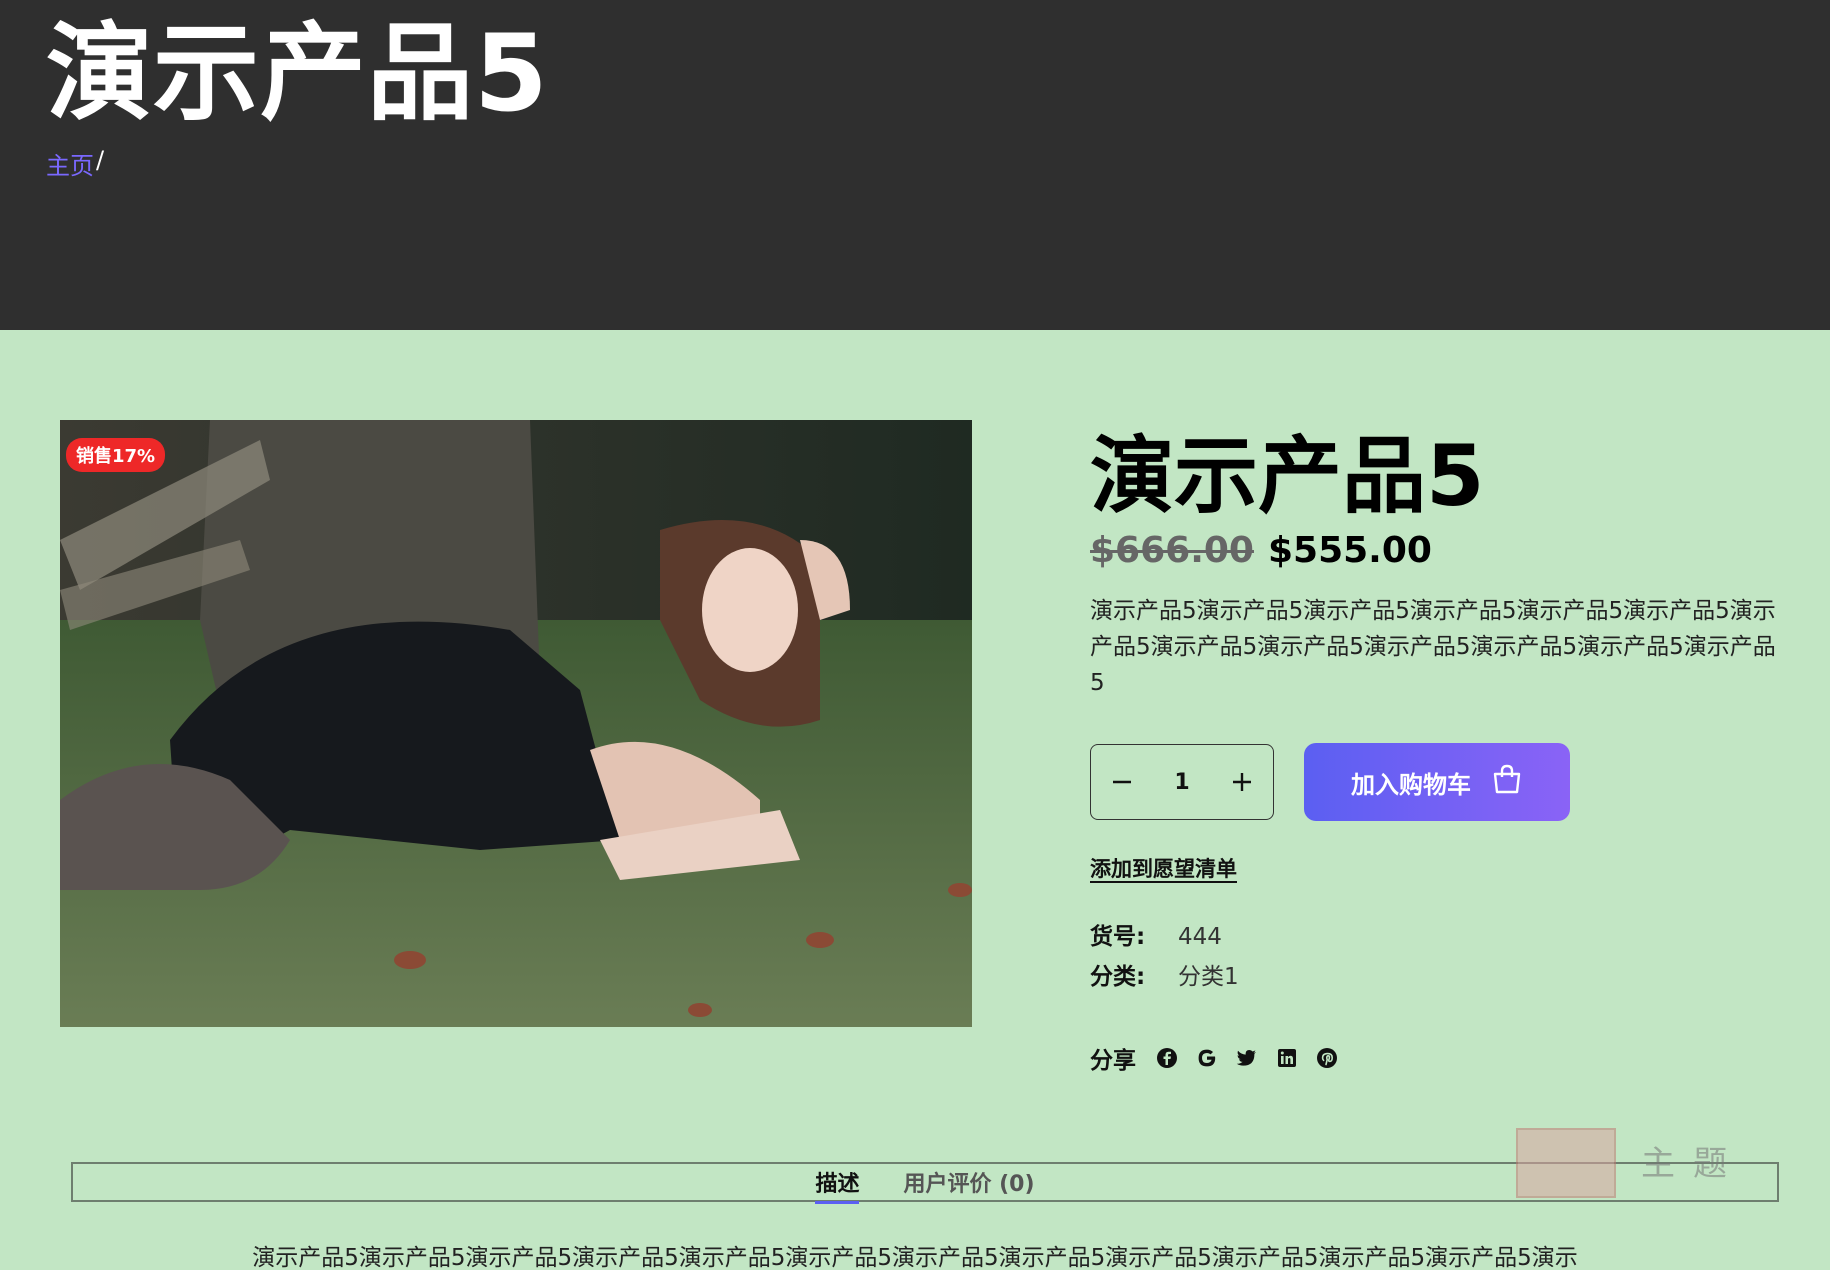 Image resolution: width=1830 pixels, height=1270 pixels. I want to click on share-label: 分享, so click(1113, 1061).